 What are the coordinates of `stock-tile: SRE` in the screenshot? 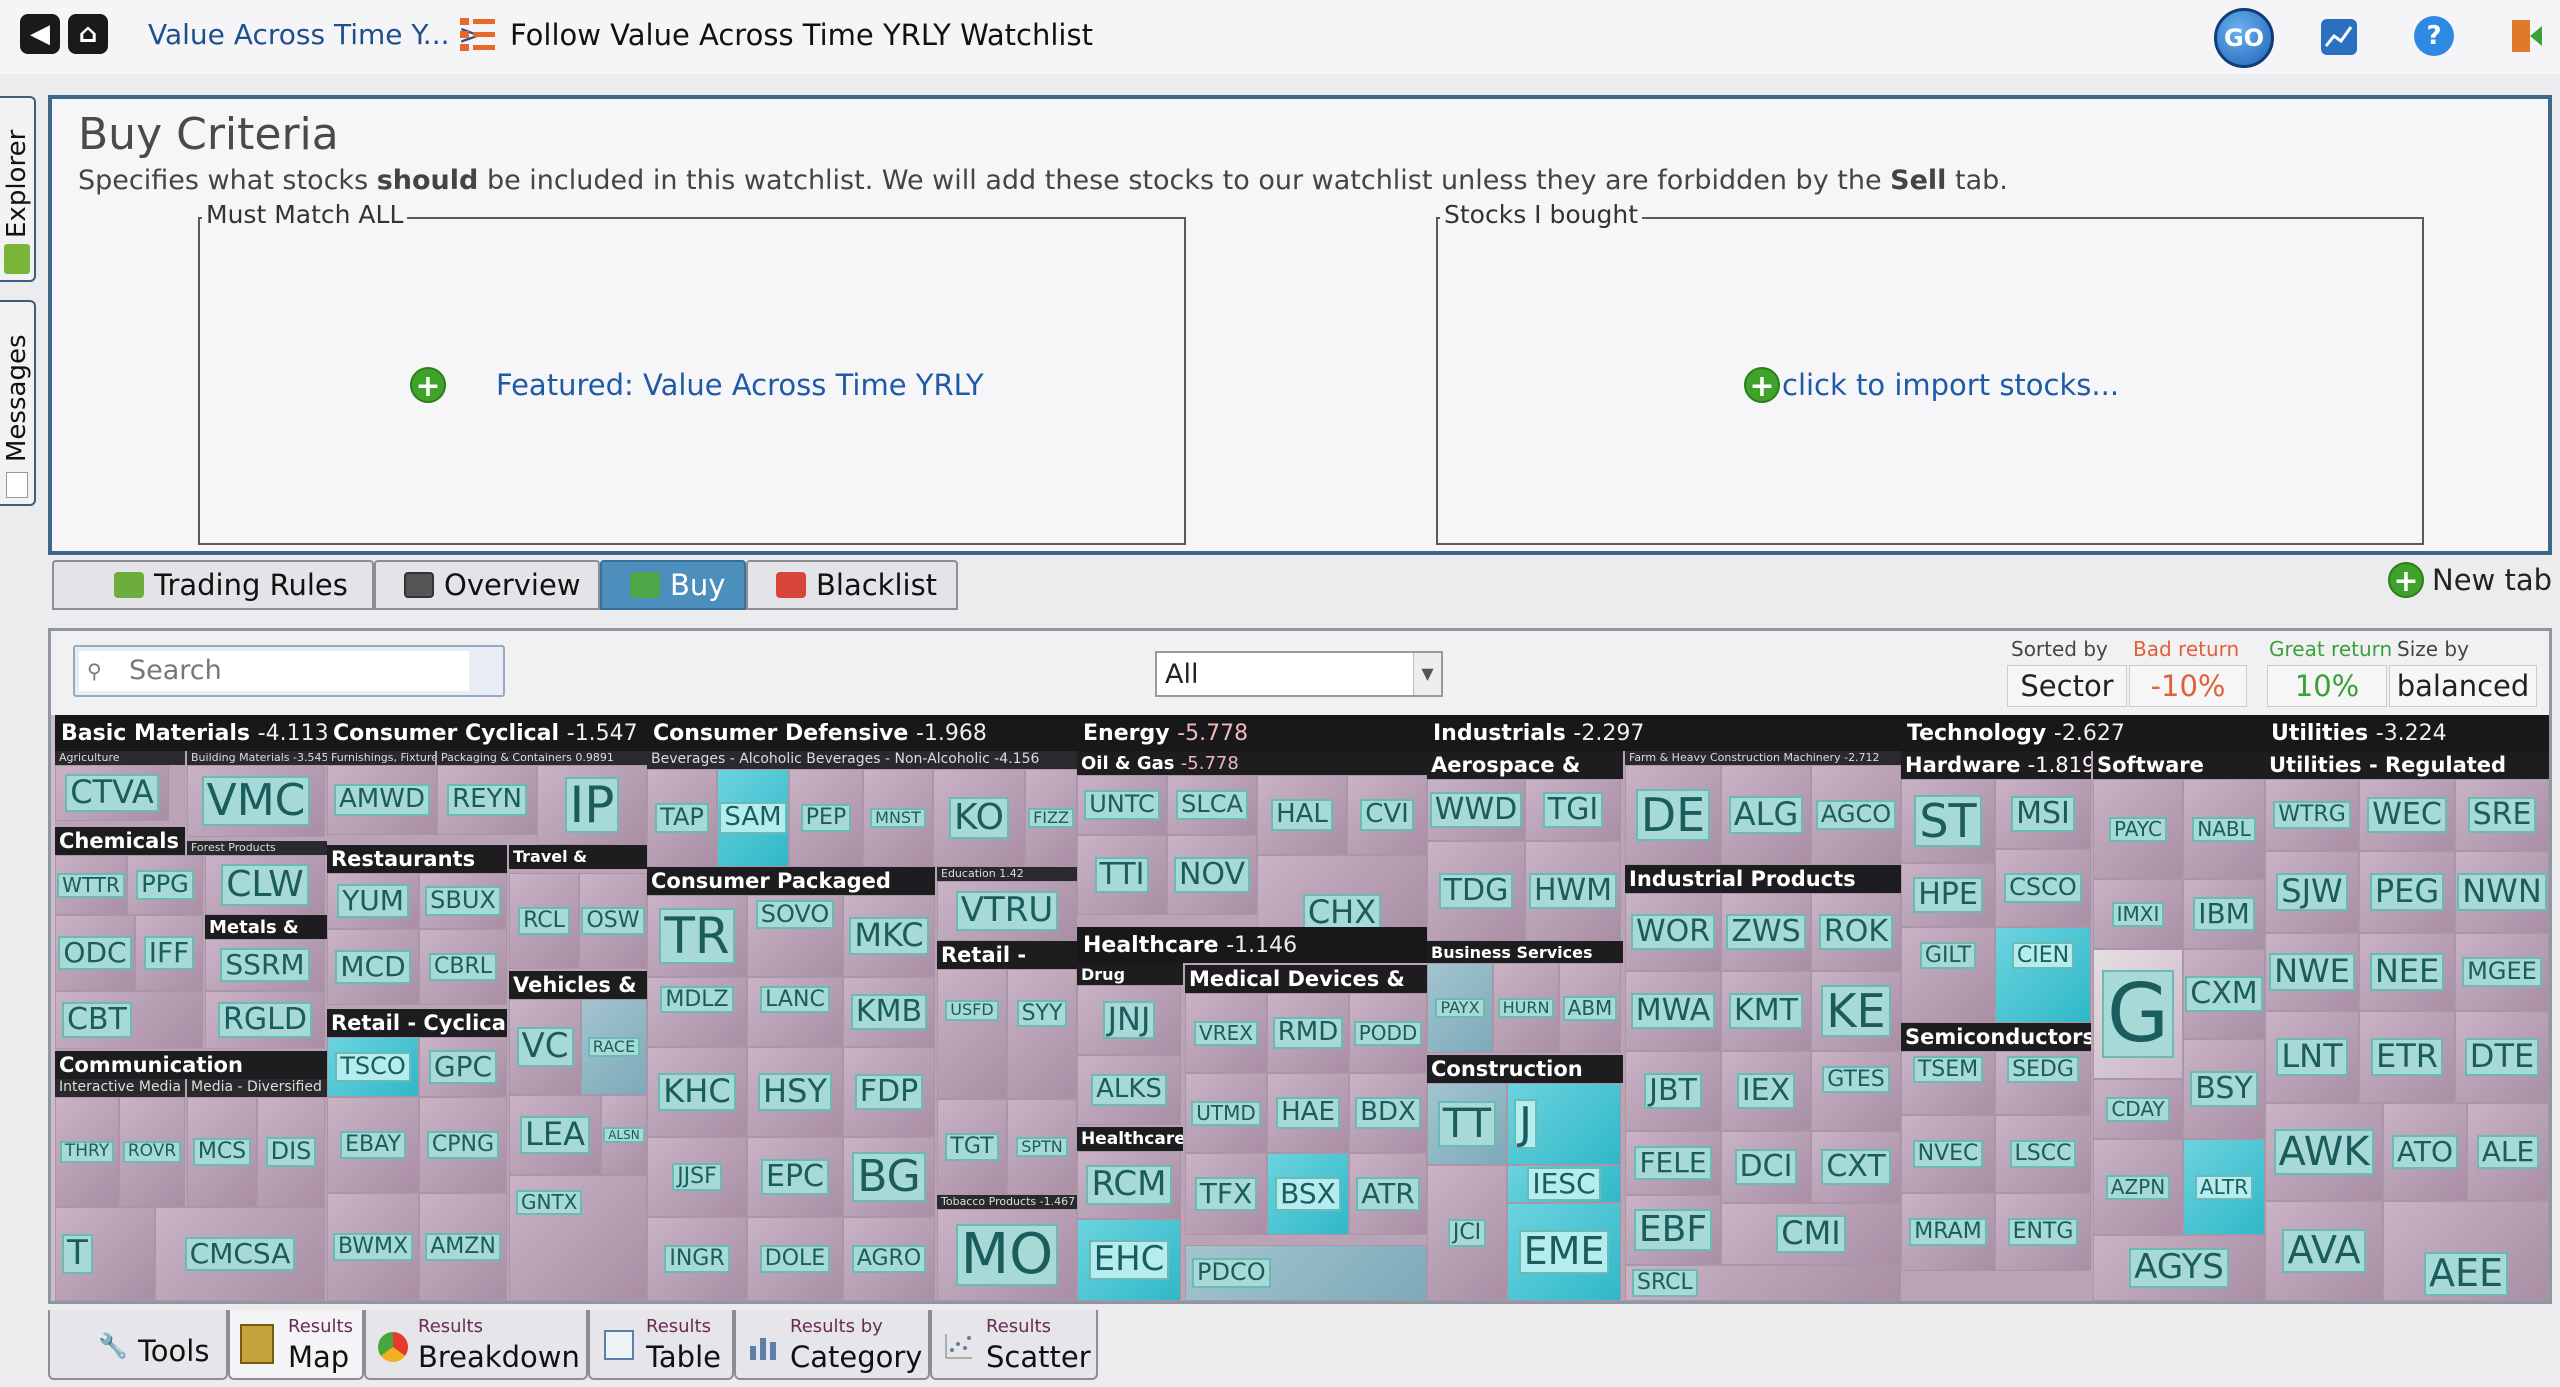 It's located at (2502, 815).